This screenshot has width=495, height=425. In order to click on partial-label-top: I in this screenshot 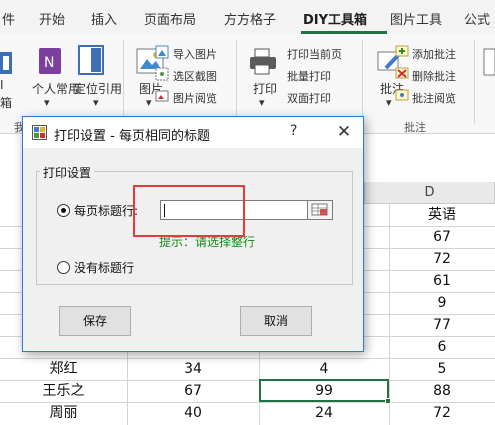, I will do `click(2, 85)`.